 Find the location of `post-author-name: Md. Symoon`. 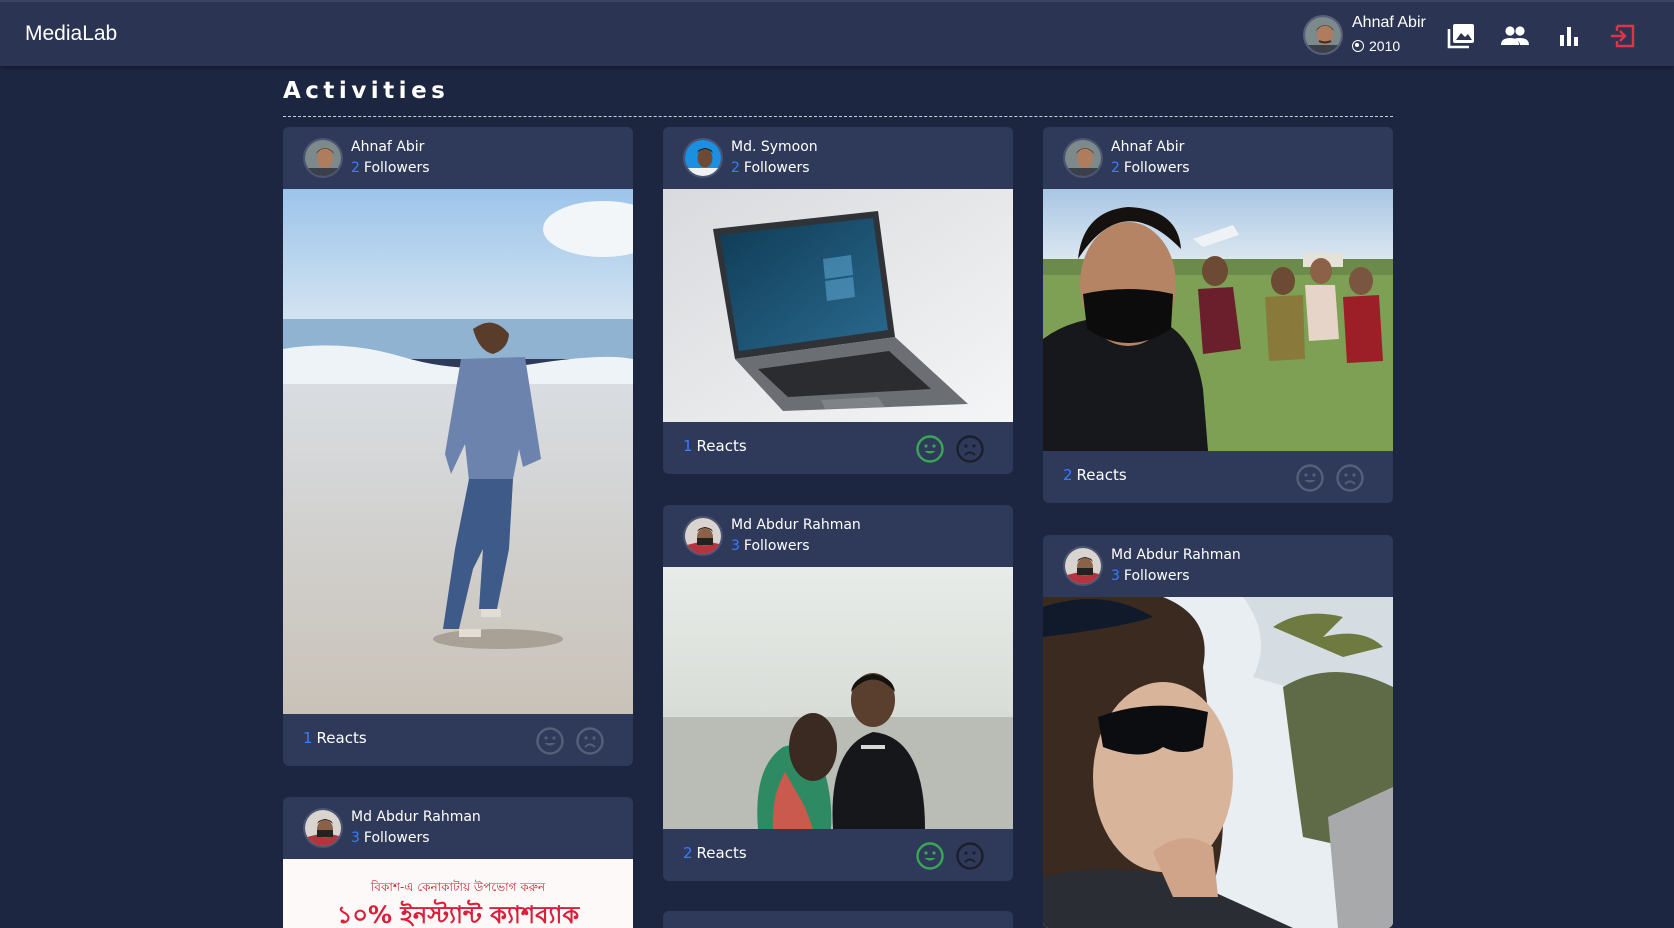

post-author-name: Md. Symoon is located at coordinates (774, 147).